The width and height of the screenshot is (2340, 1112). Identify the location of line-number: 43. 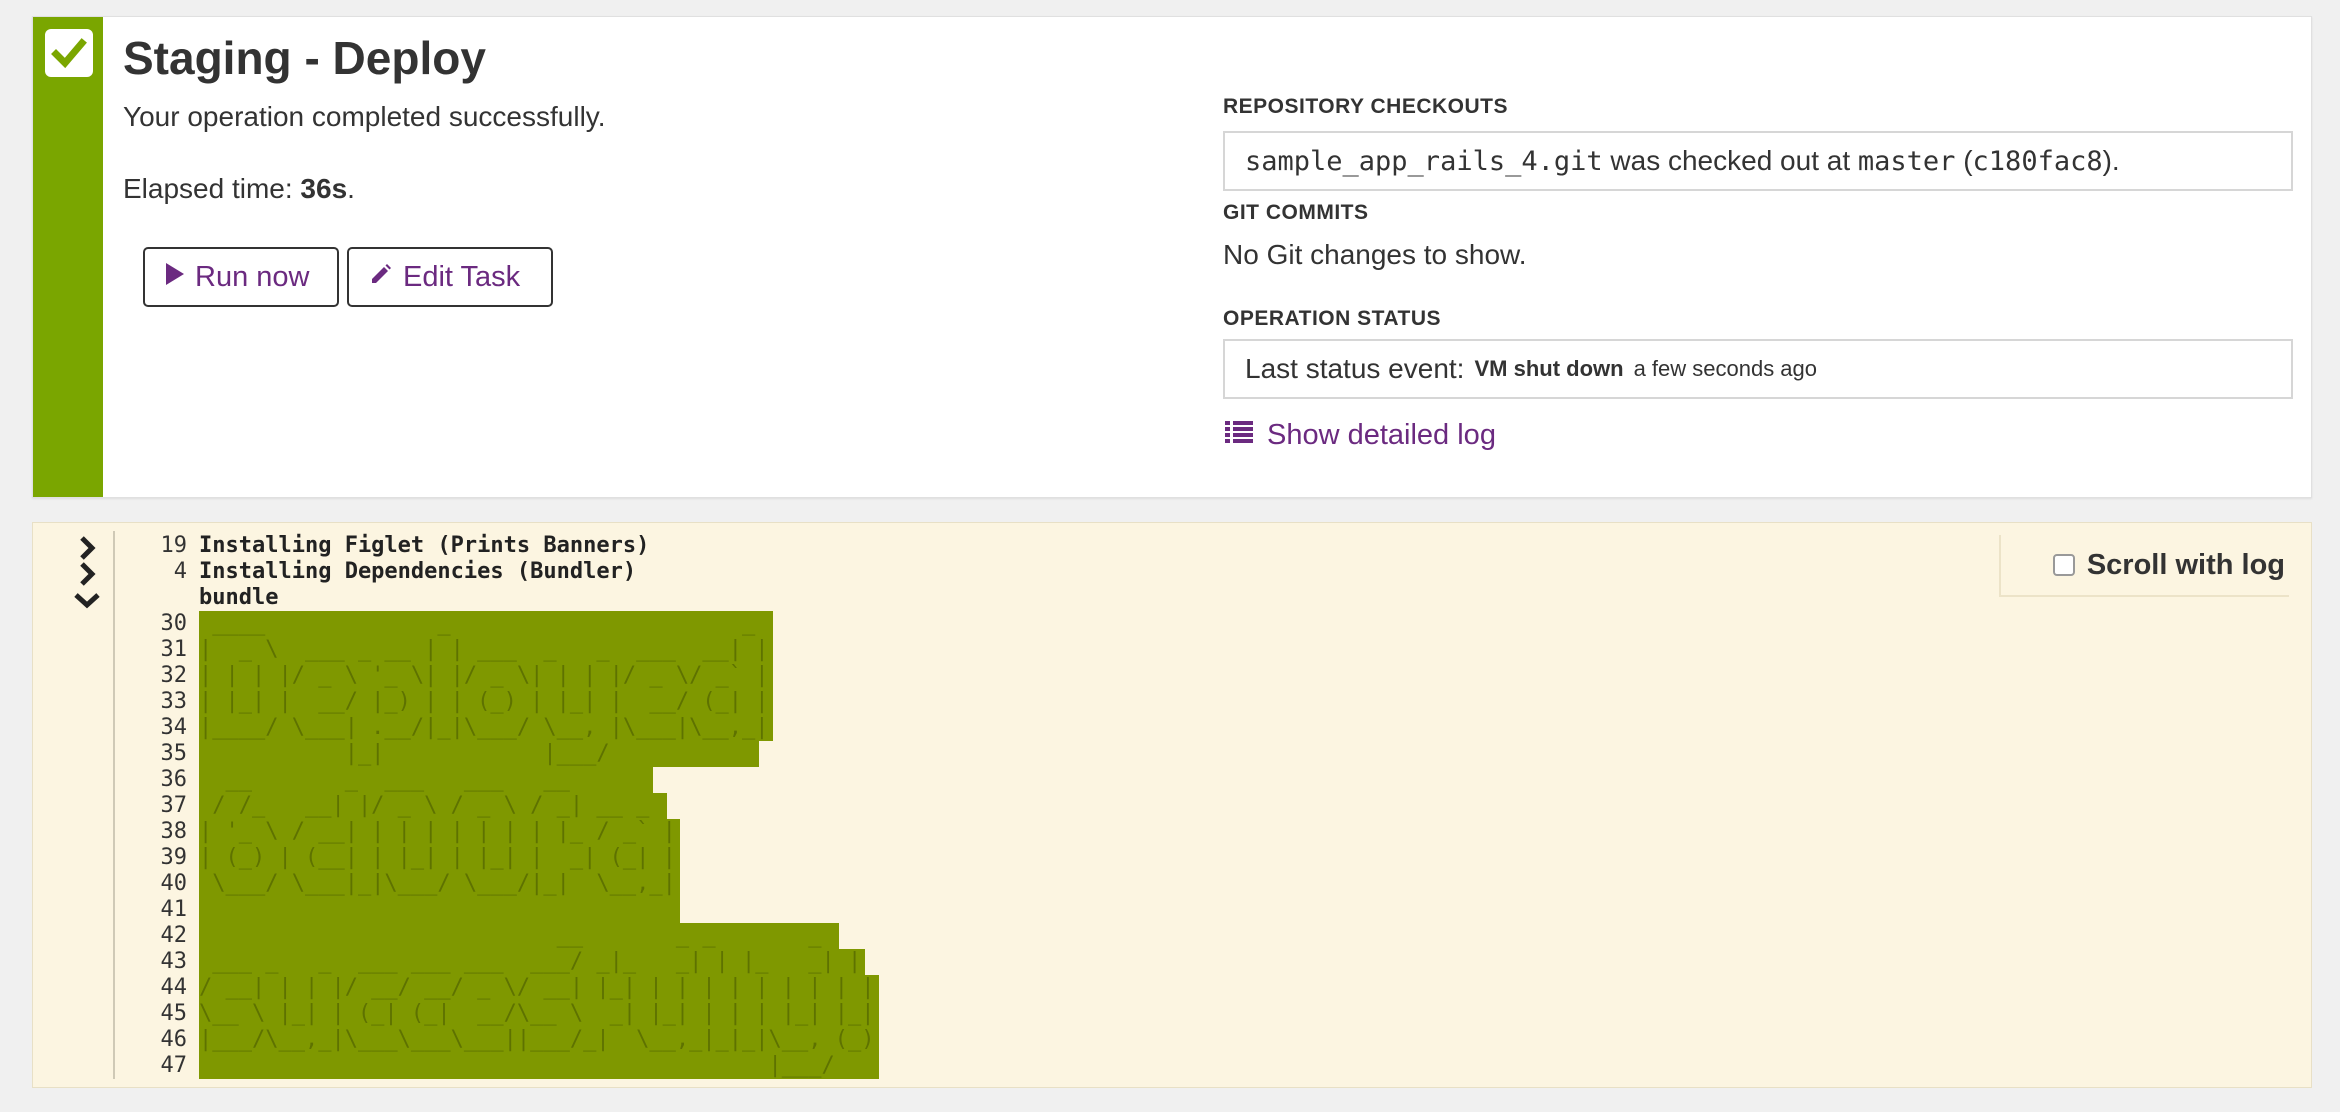
(174, 961).